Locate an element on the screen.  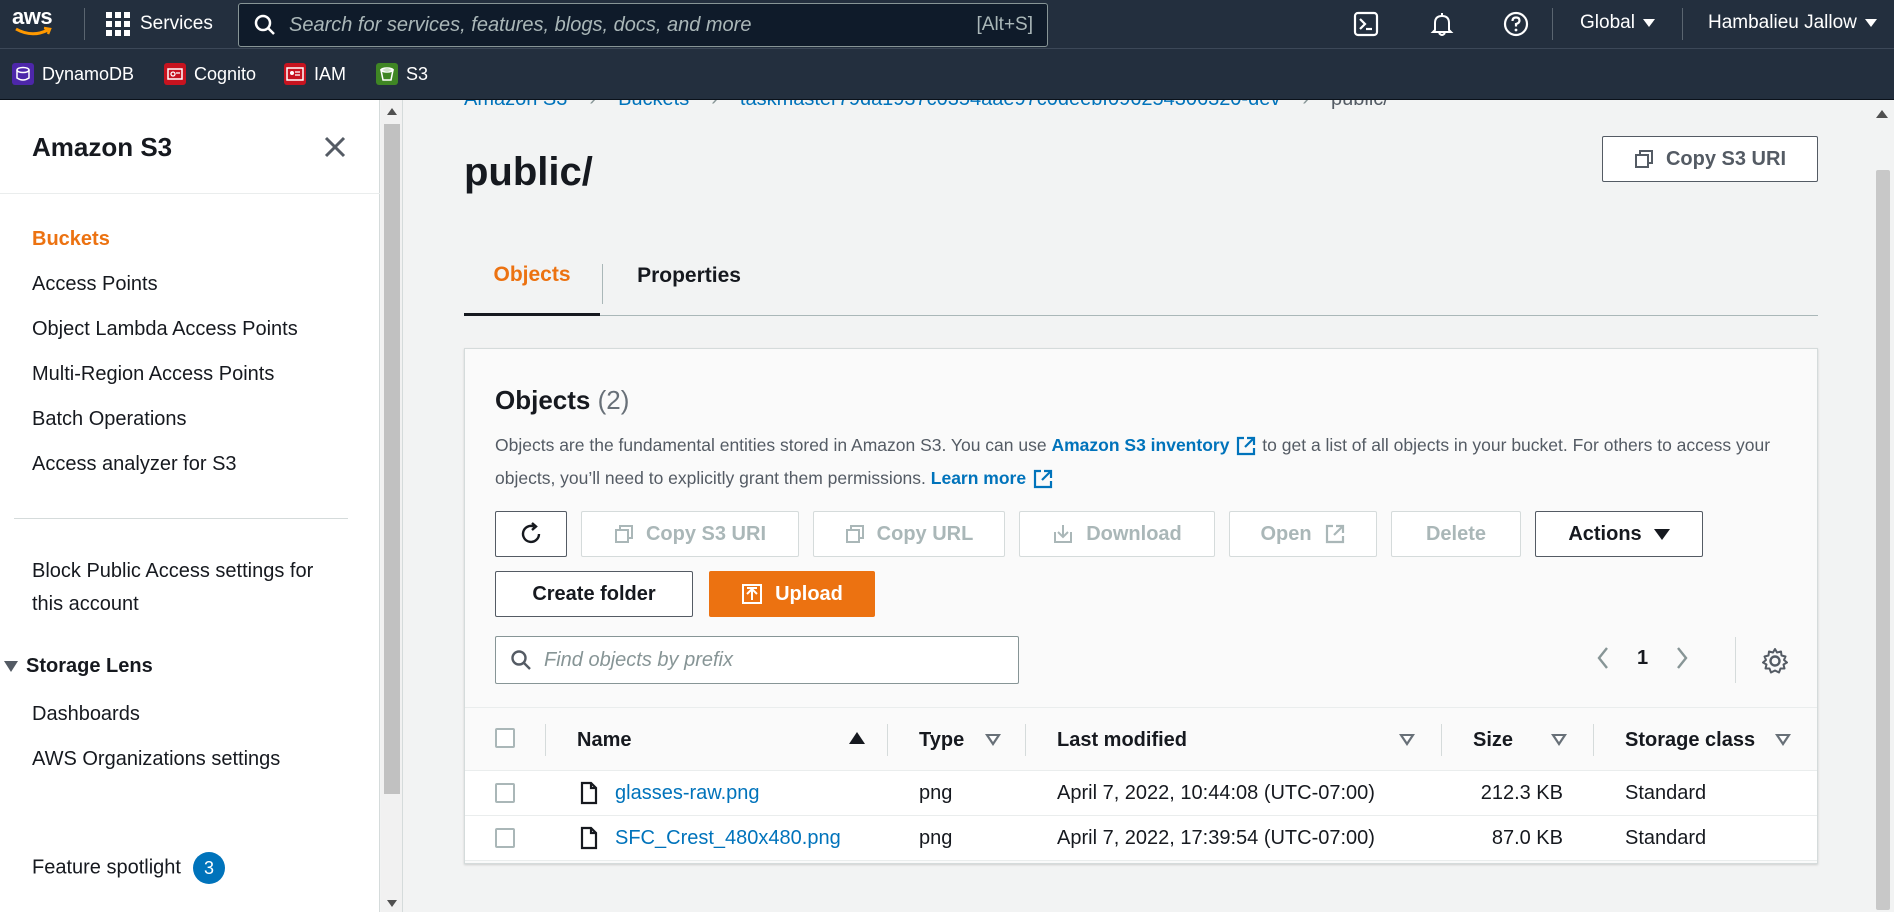
feature-spotlight-label: Feature spotlight is located at coordinates (106, 867).